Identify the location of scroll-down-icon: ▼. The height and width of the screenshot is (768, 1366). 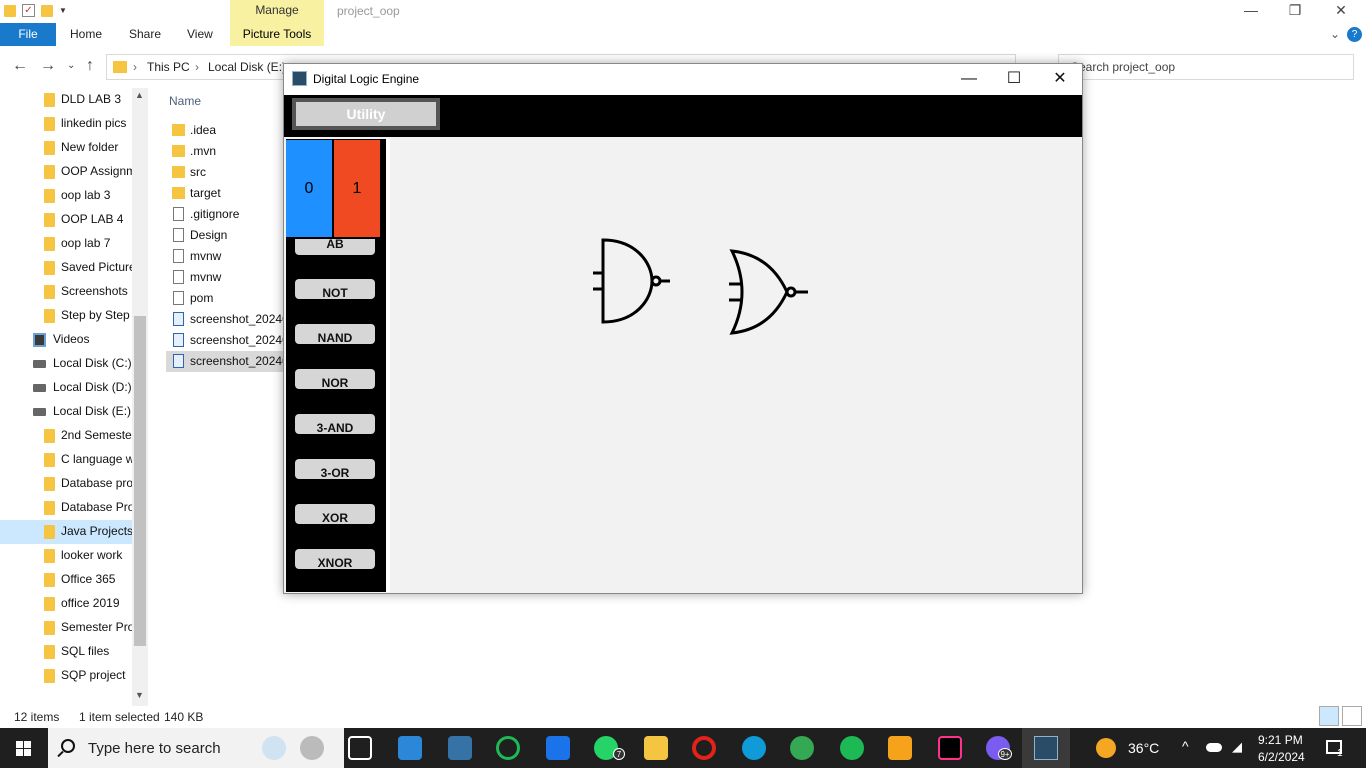
(139, 695).